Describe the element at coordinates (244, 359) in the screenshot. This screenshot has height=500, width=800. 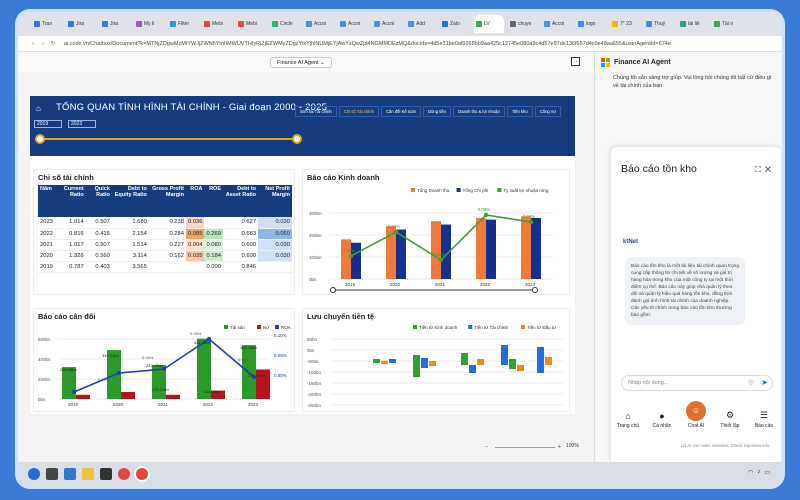
I see `roa-value-label: 0.04%` at that location.